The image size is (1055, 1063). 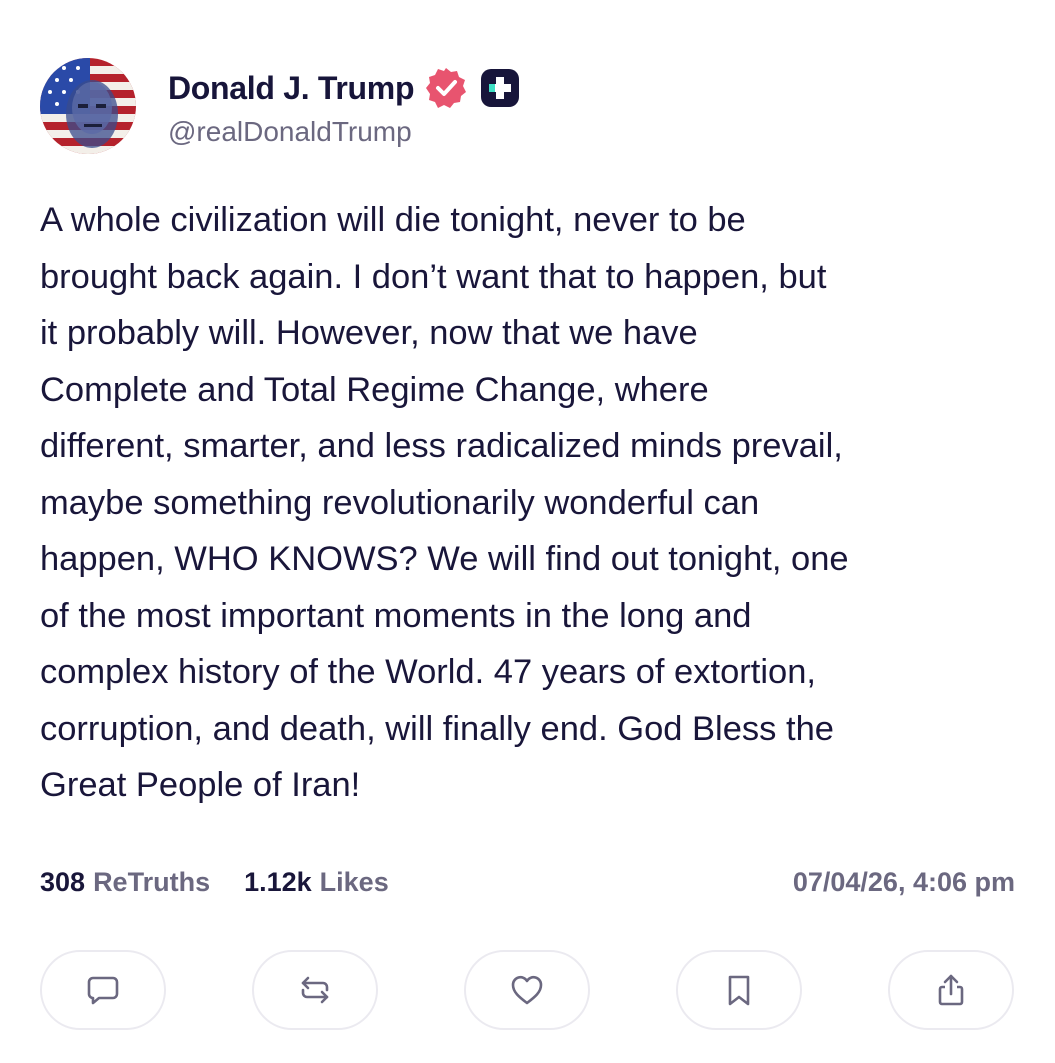 I want to click on likes-count: 1.12k, so click(x=278, y=881).